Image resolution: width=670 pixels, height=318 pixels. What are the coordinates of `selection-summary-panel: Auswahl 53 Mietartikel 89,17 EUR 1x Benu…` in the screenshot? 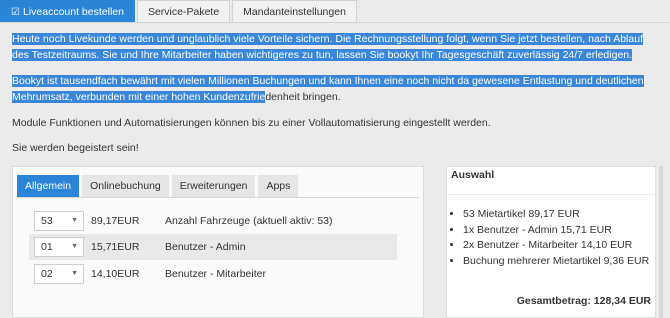 It's located at (551, 242).